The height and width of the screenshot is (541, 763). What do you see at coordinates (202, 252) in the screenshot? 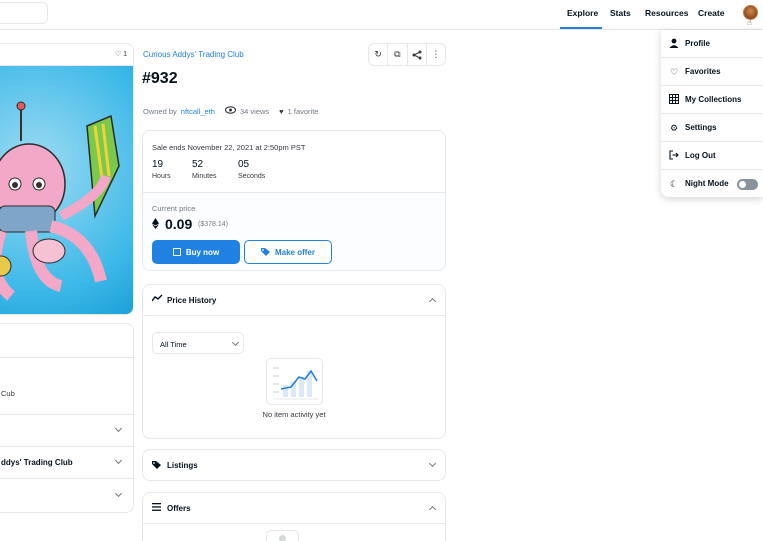
I see `buy-now-label: Buy now` at bounding box center [202, 252].